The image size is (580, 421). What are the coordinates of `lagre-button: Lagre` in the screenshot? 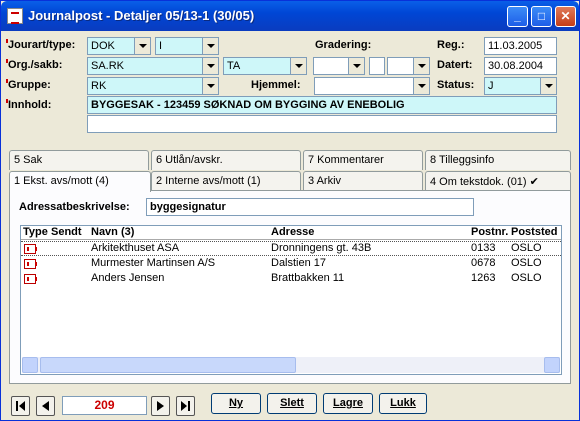 It's located at (348, 403).